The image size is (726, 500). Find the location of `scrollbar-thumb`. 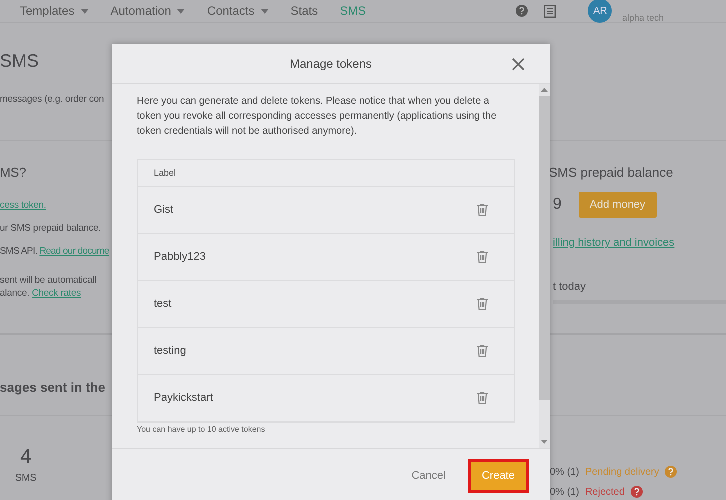

scrollbar-thumb is located at coordinates (544, 248).